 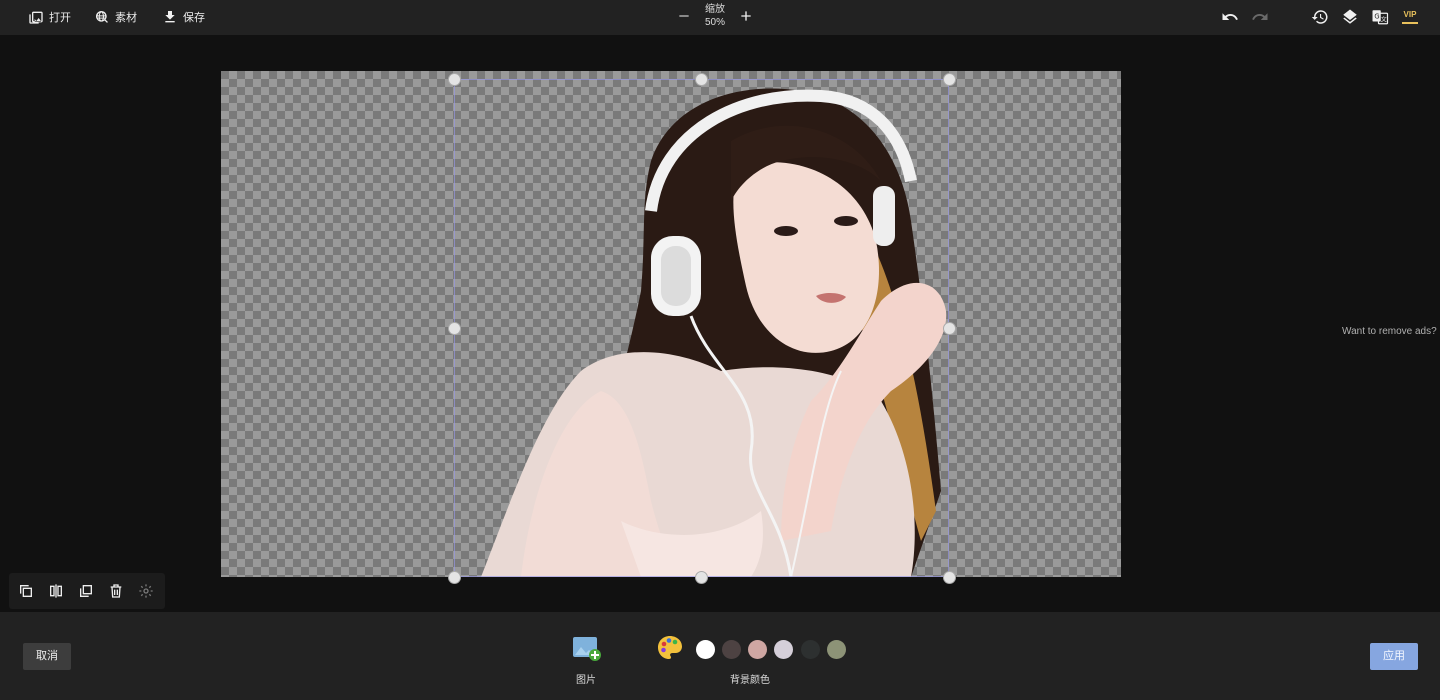 What do you see at coordinates (36, 17) in the screenshot?
I see `image-icon` at bounding box center [36, 17].